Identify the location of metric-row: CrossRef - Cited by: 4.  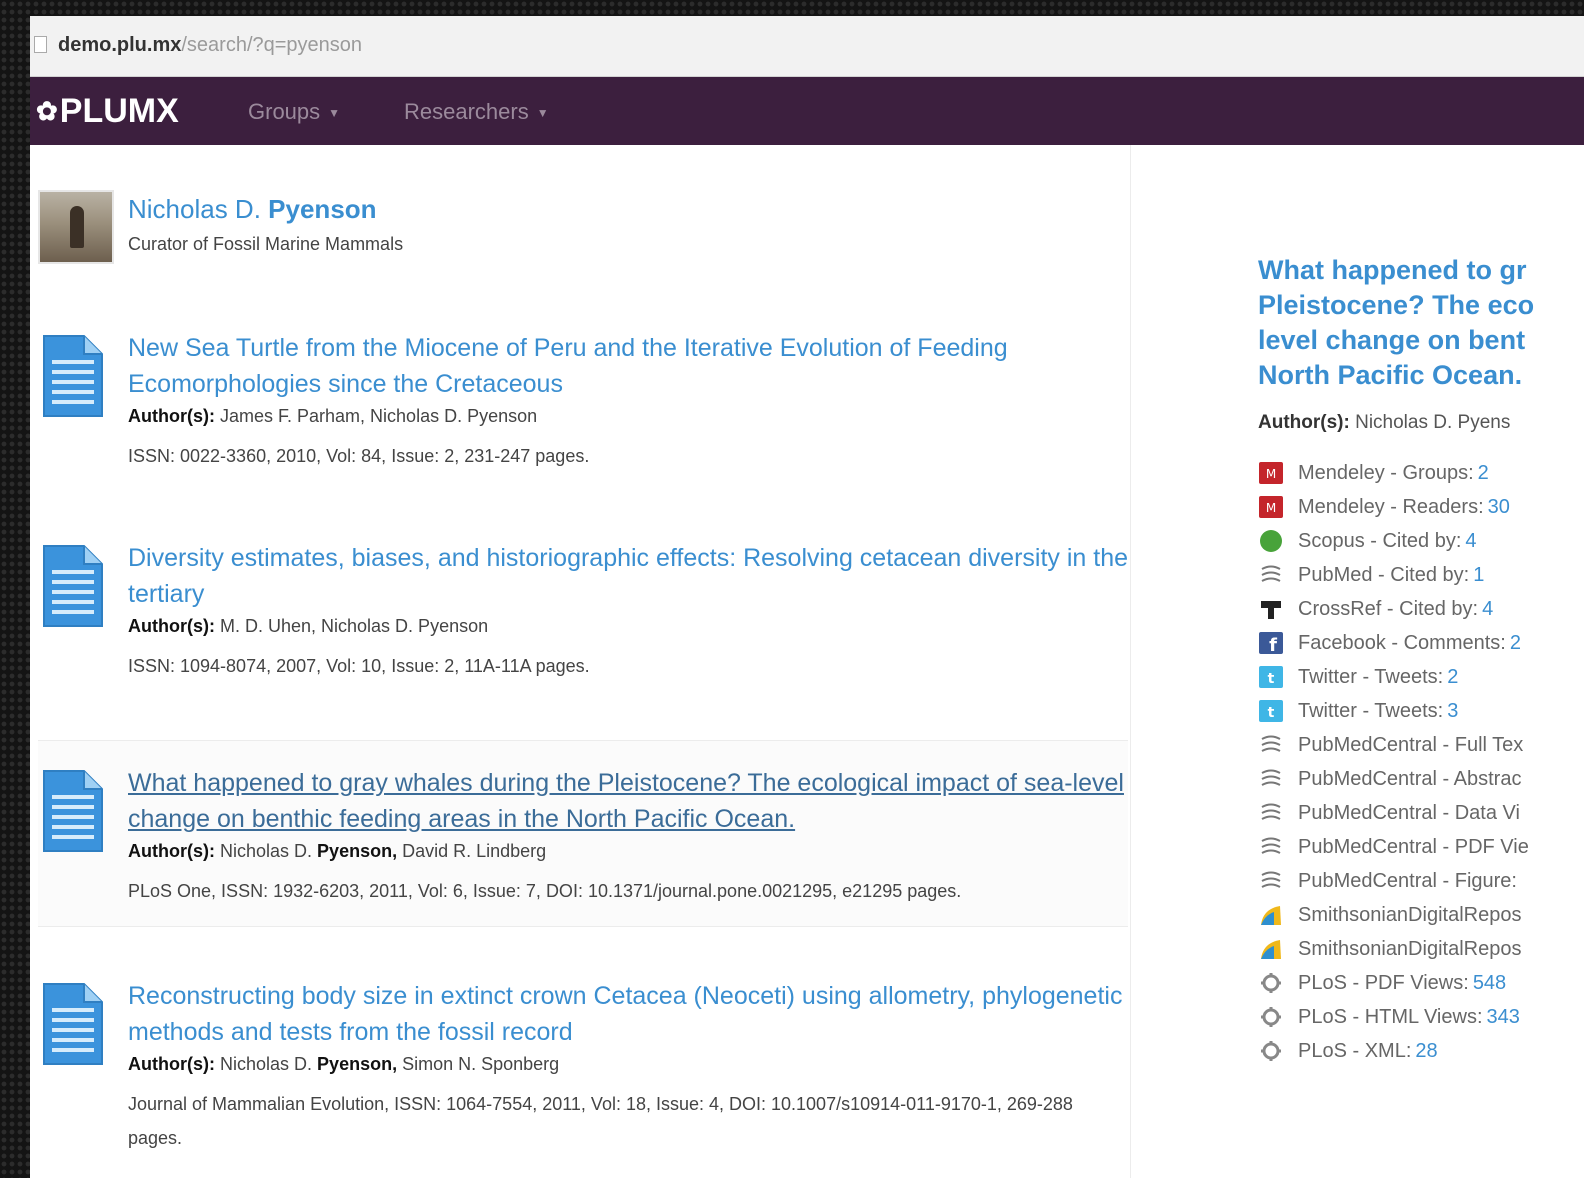
(1395, 609).